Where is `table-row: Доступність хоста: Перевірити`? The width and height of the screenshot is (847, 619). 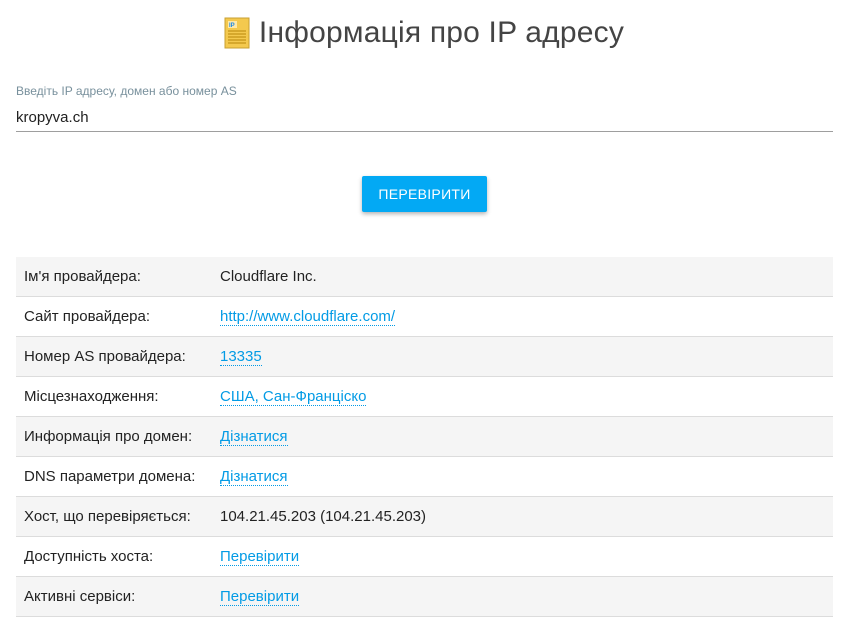
table-row: Доступність хоста: Перевірити is located at coordinates (424, 556).